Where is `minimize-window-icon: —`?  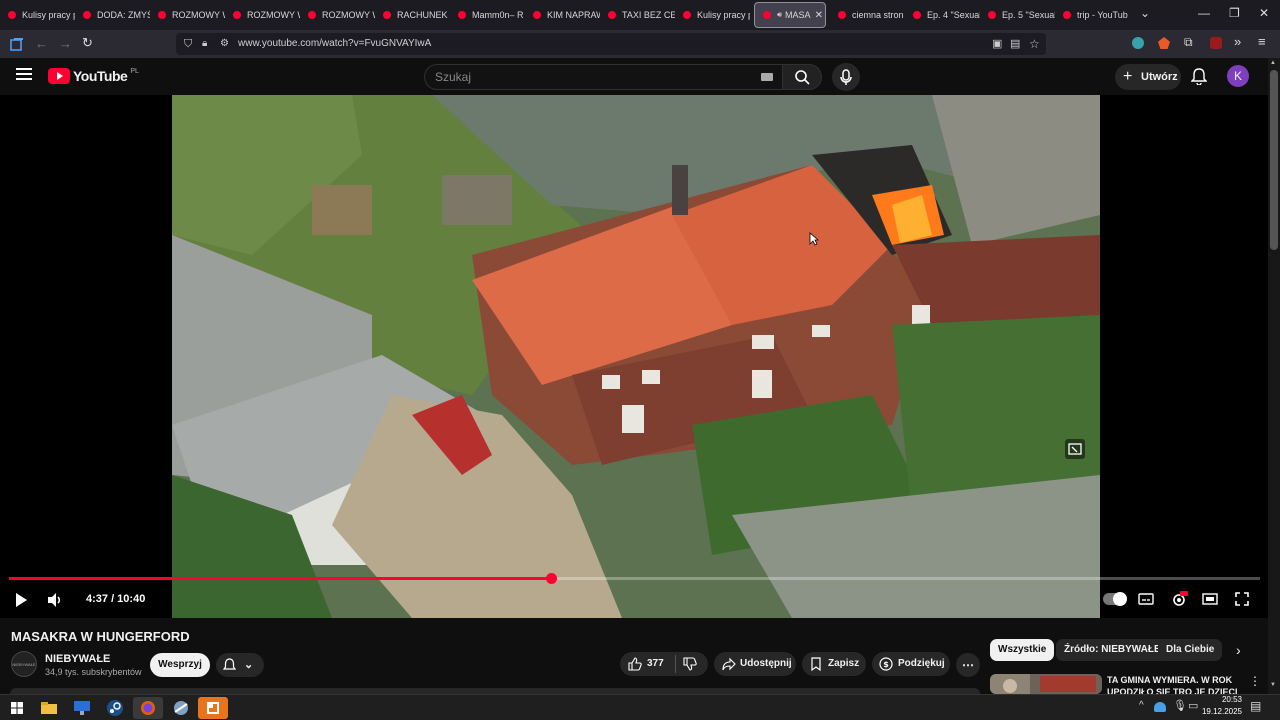
minimize-window-icon: — is located at coordinates (1204, 13).